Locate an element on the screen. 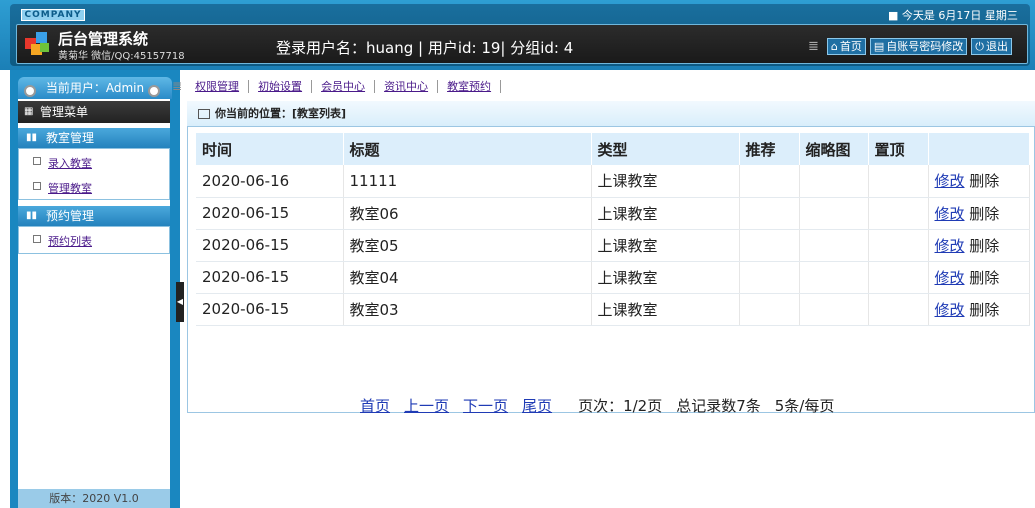  sidebar-item-manage-classroom: 管理教室 is located at coordinates (70, 188).